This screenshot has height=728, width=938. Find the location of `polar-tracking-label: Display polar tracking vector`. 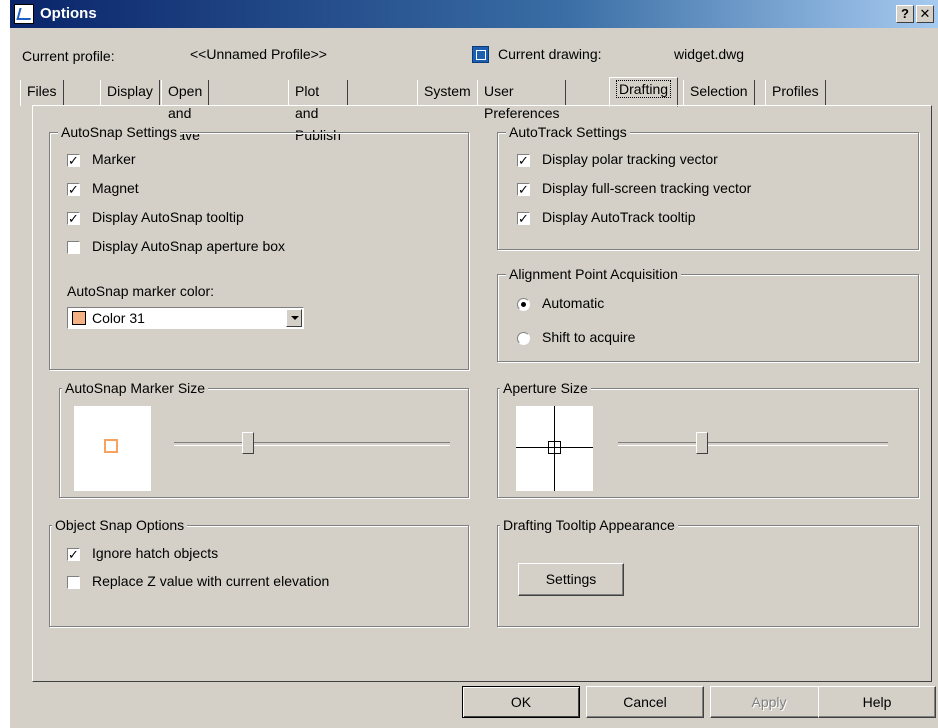

polar-tracking-label: Display polar tracking vector is located at coordinates (630, 159).